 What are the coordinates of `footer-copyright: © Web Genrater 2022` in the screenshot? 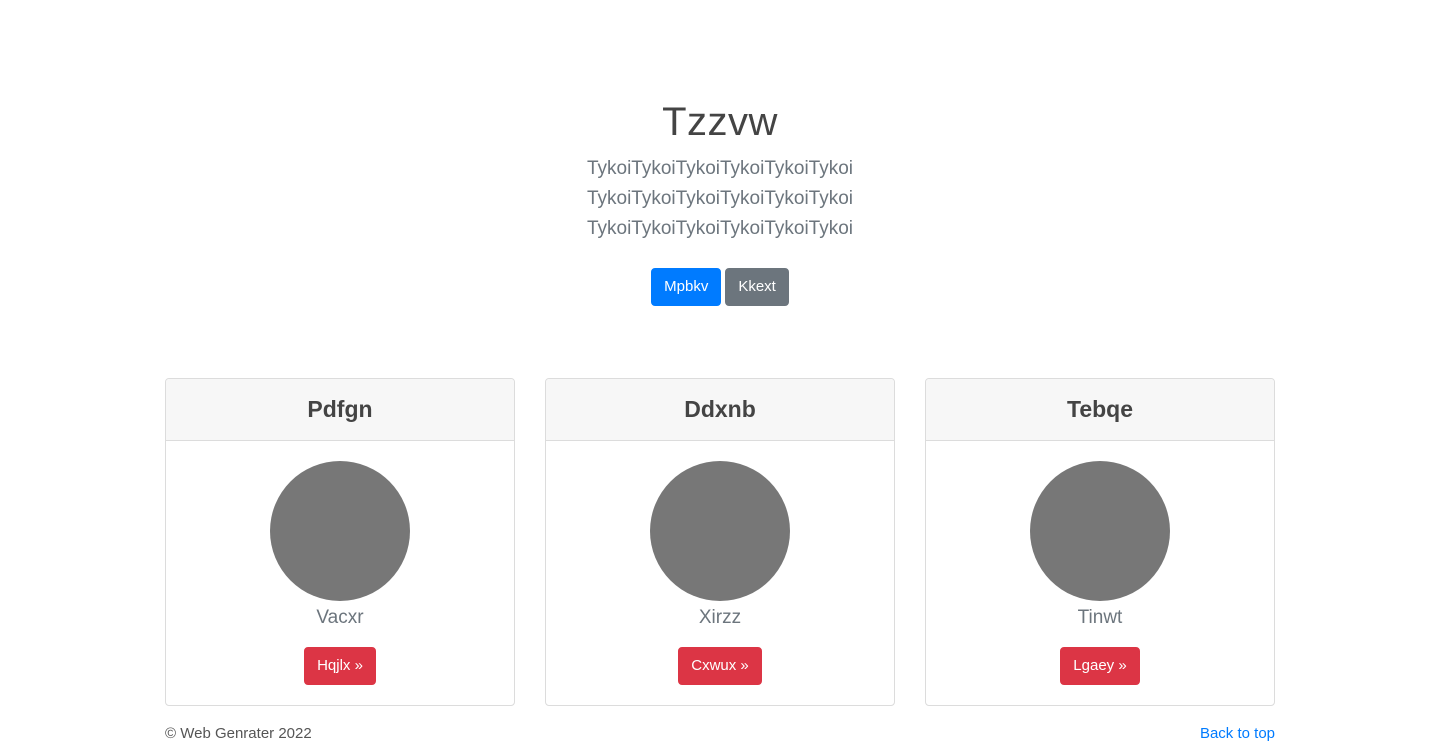 It's located at (238, 733).